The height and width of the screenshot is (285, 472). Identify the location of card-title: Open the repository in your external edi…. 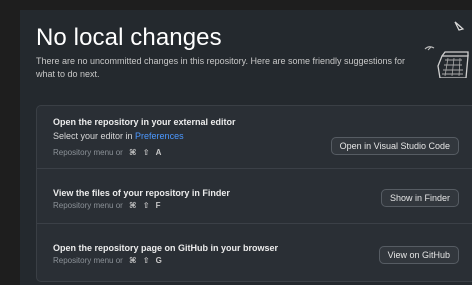
(144, 122).